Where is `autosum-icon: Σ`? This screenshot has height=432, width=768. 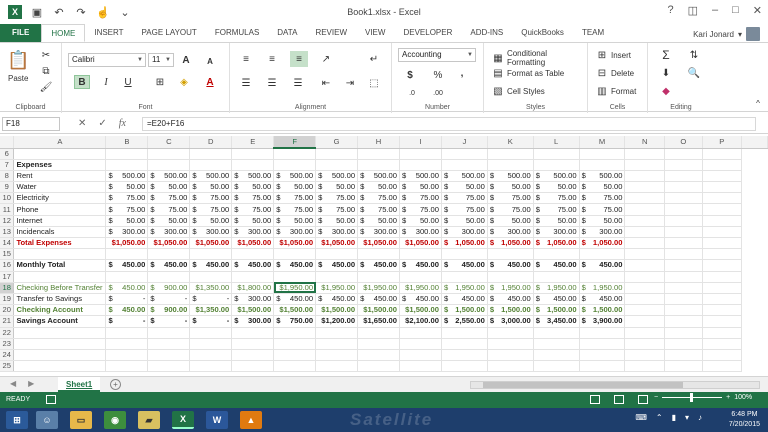
autosum-icon: Σ is located at coordinates (666, 55).